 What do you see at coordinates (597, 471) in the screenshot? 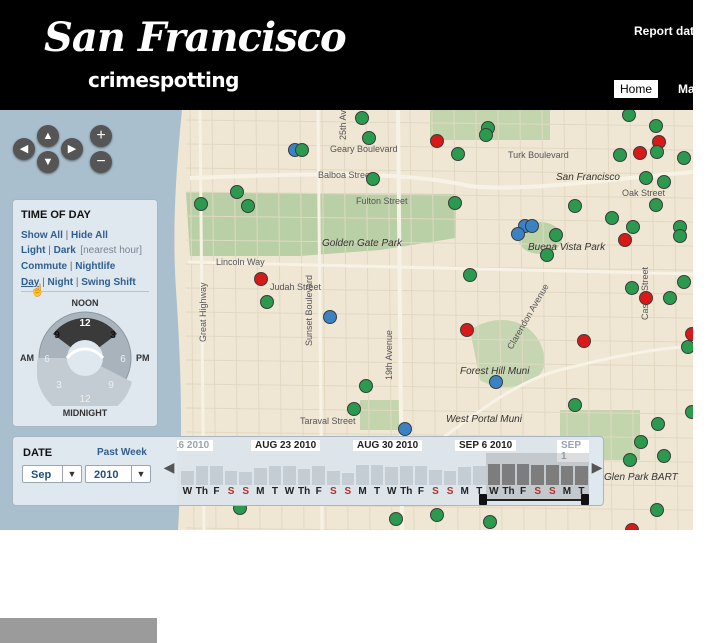
I see `timeline-next-button: ▶` at bounding box center [597, 471].